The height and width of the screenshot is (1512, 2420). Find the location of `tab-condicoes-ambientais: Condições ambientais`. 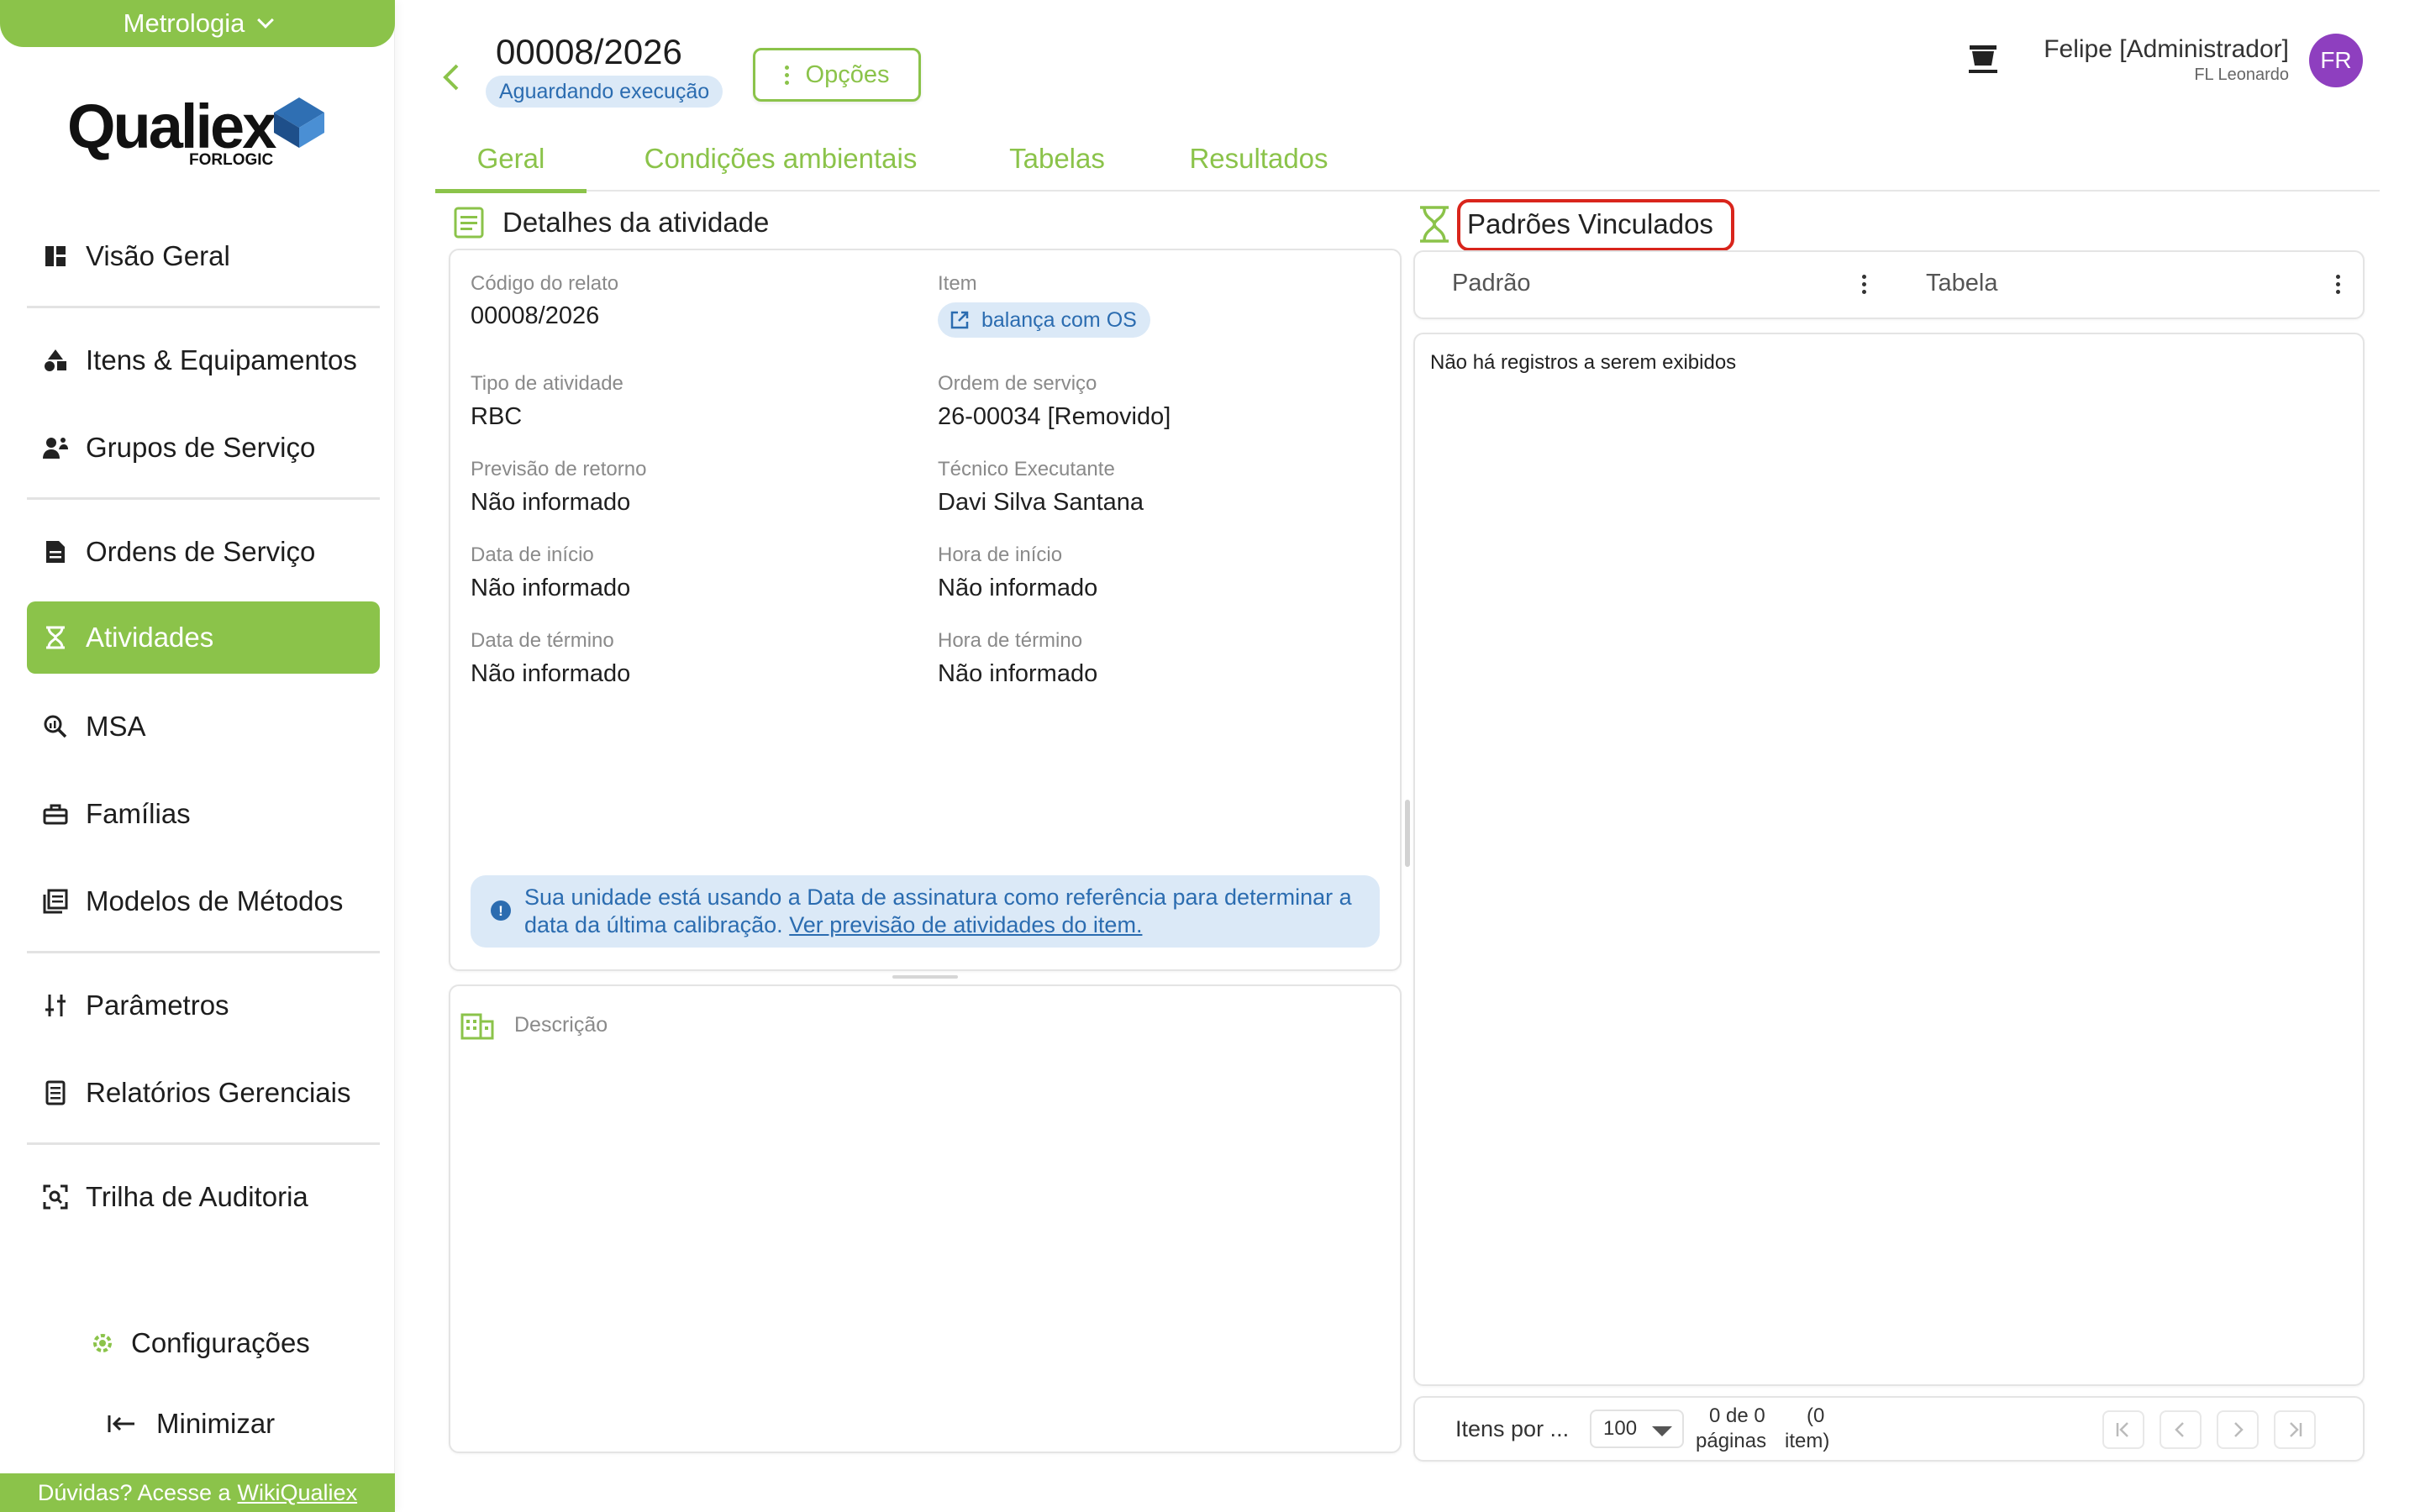

tab-condicoes-ambientais: Condições ambientais is located at coordinates (780, 159).